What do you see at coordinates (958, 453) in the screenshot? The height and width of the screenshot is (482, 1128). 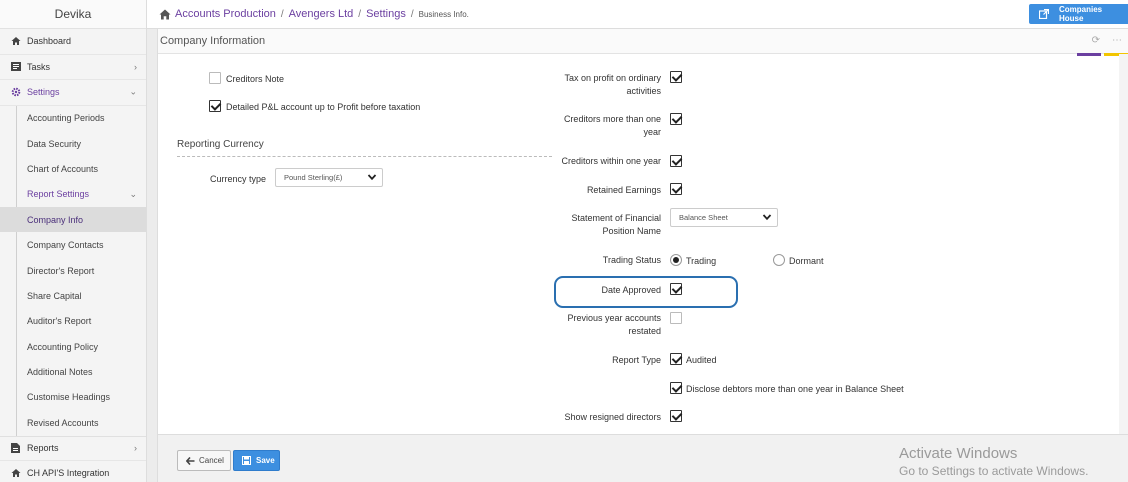 I see `watermark-line1: Activate Windows` at bounding box center [958, 453].